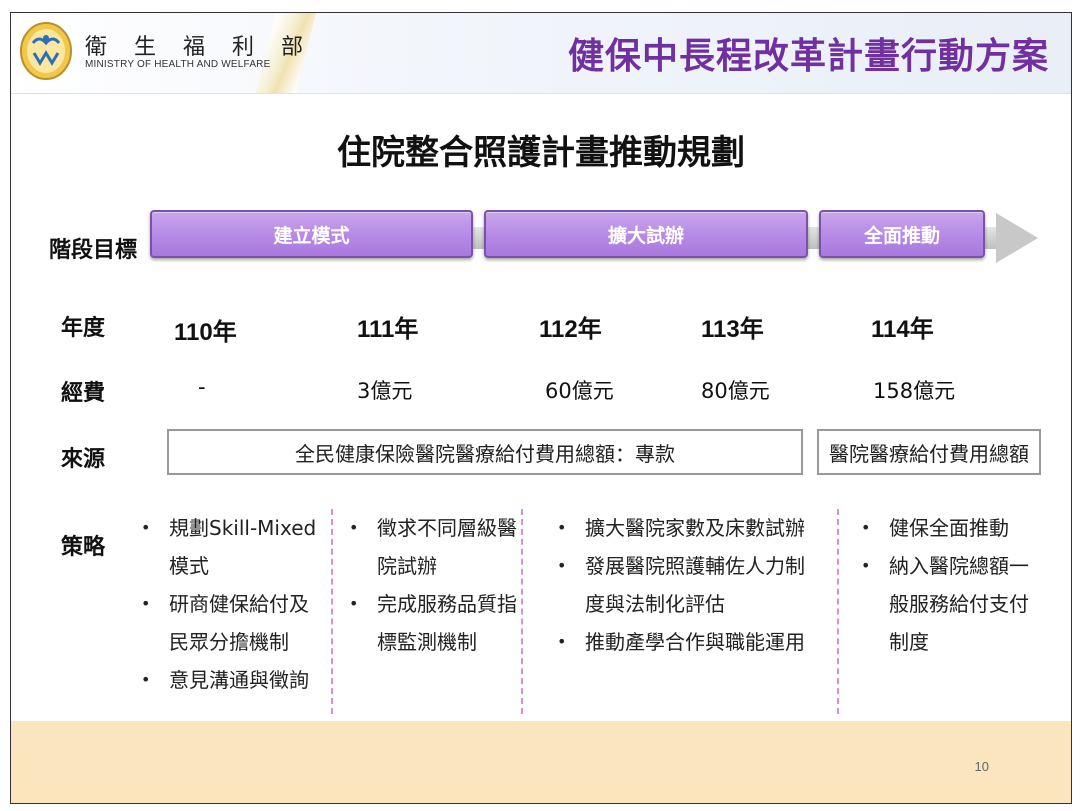  What do you see at coordinates (929, 452) in the screenshot?
I see `source-hospital-global-budget: 醫院醫療給付費用總額` at bounding box center [929, 452].